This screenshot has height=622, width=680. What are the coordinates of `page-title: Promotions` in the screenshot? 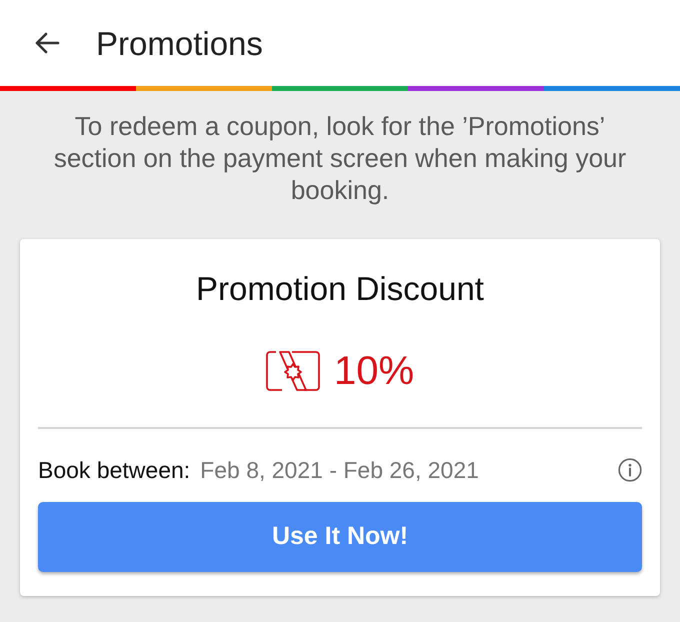 It's located at (179, 43).